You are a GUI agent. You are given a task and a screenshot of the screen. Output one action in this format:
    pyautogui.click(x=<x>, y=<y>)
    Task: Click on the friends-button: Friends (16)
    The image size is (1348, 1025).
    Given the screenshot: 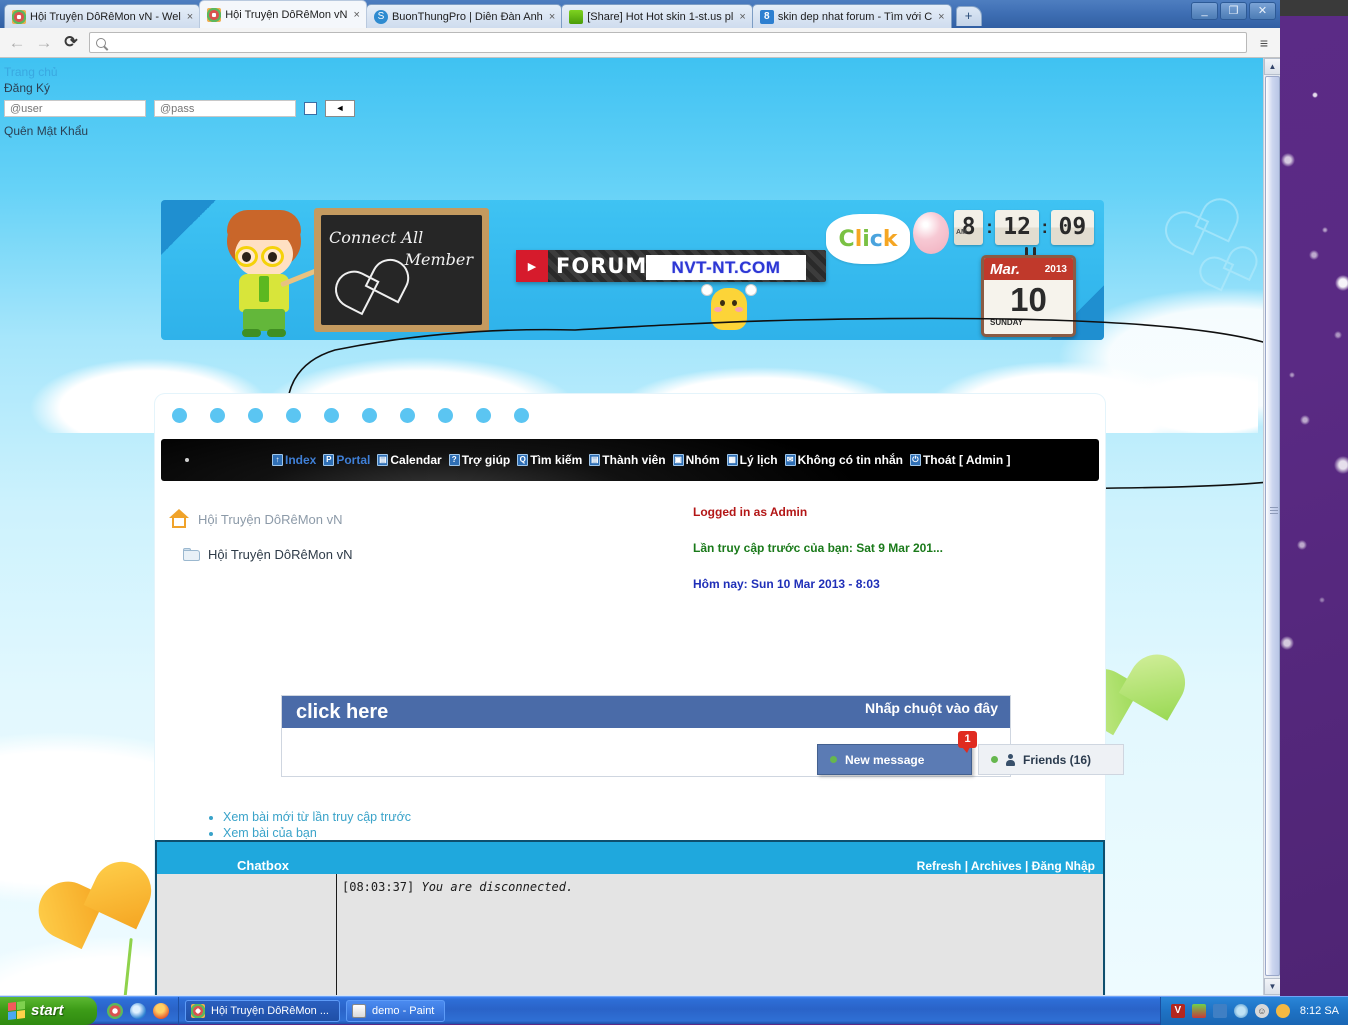 What is the action you would take?
    pyautogui.click(x=1051, y=759)
    